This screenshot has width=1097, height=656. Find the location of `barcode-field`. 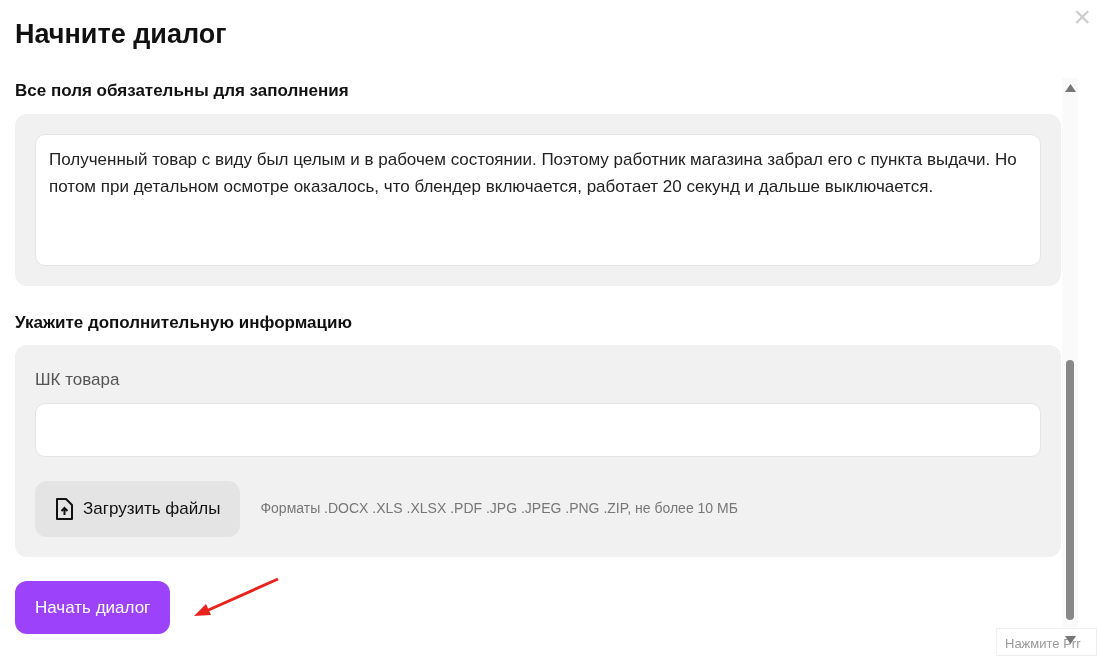

barcode-field is located at coordinates (538, 429).